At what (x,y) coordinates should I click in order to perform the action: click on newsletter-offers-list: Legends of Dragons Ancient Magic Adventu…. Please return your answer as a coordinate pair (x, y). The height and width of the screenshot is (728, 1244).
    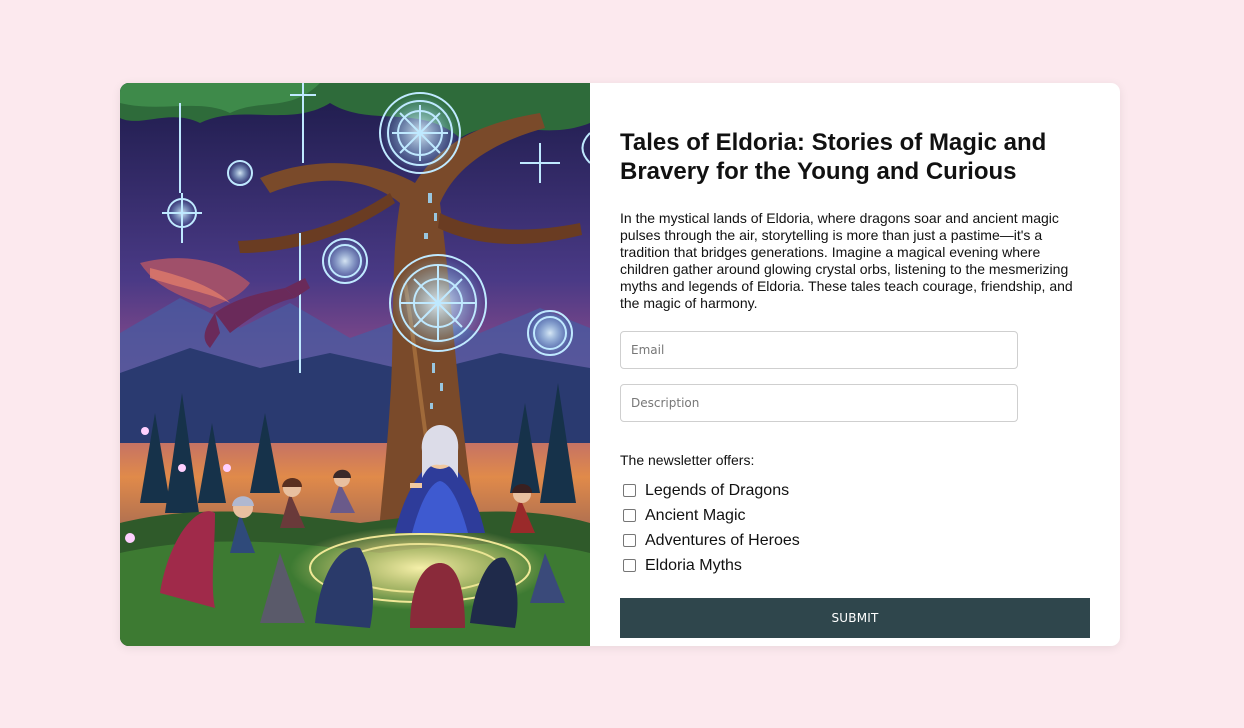
    Looking at the image, I should click on (711, 528).